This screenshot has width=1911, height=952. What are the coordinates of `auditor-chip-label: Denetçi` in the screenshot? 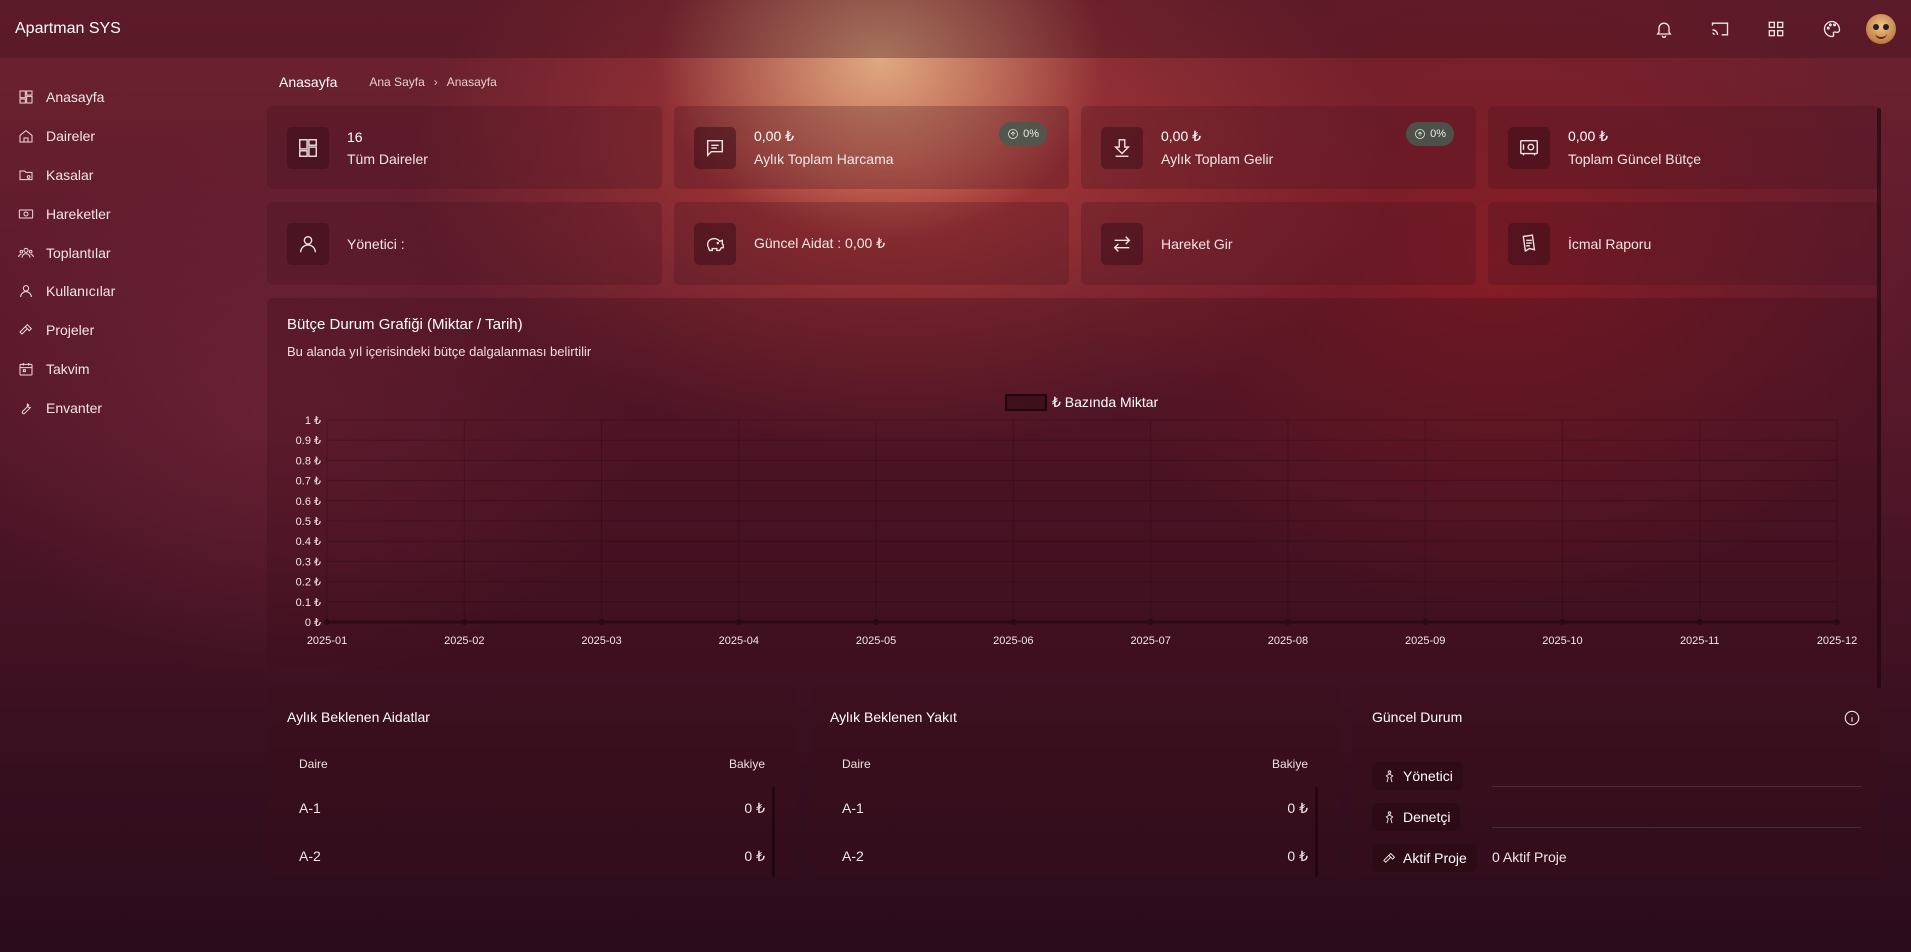 It's located at (1427, 817).